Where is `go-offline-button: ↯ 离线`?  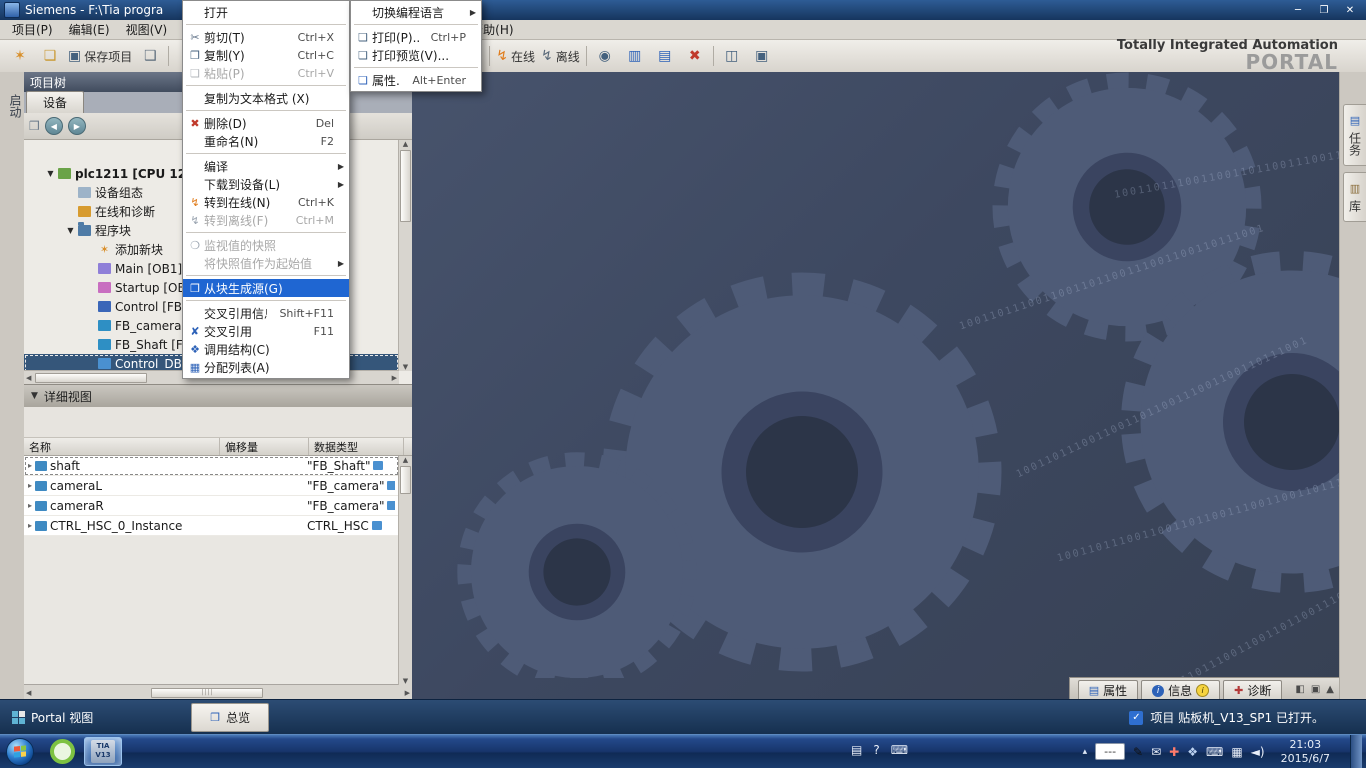
go-offline-button: ↯ 离线 is located at coordinates (560, 56).